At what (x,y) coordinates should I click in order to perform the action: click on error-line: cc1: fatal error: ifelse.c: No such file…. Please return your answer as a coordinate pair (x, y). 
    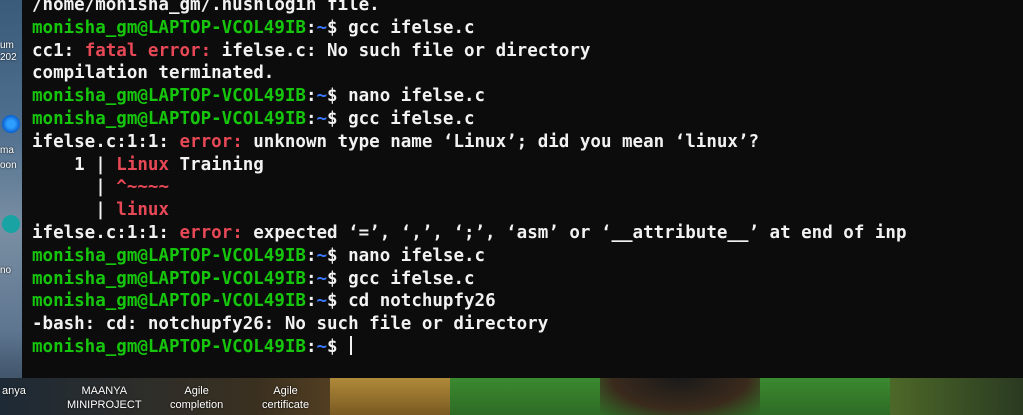
    Looking at the image, I should click on (469, 51).